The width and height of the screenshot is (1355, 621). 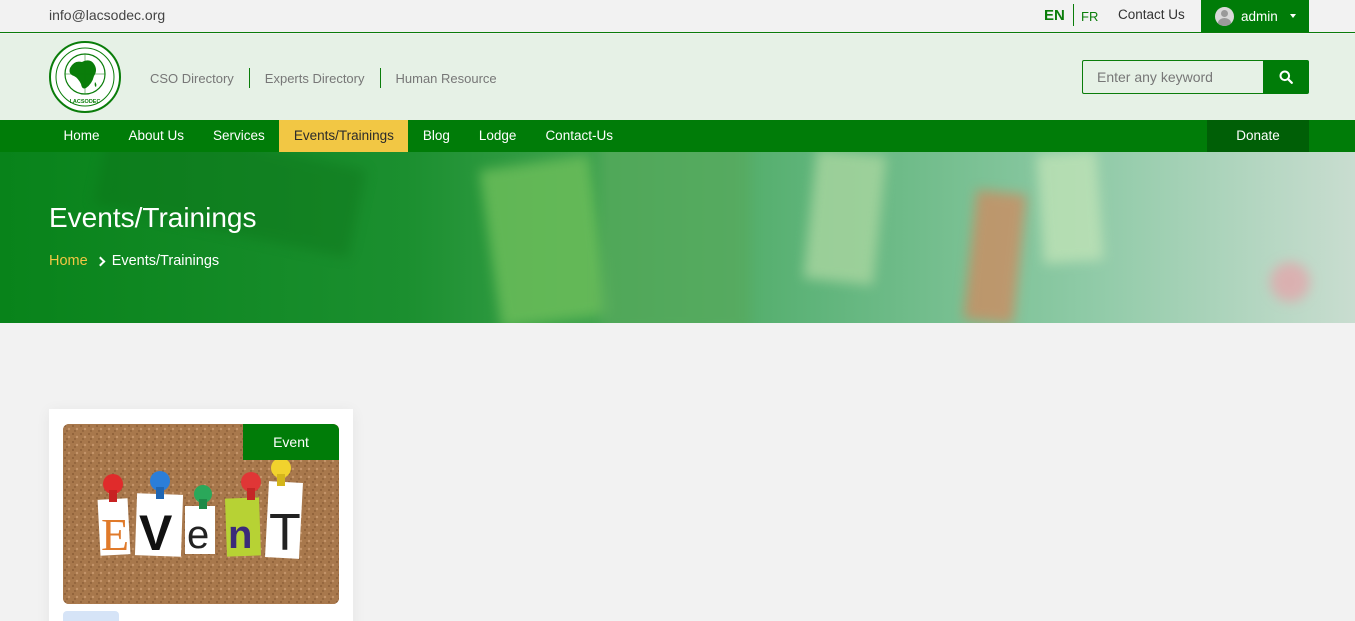 I want to click on user-menu-button: admin, so click(x=1255, y=16).